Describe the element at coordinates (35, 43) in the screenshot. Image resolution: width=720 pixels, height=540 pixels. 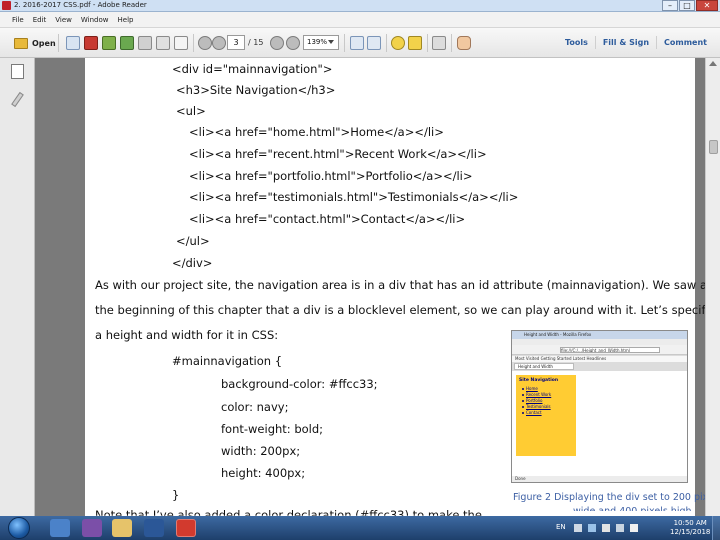
I see `open-button: Open` at that location.